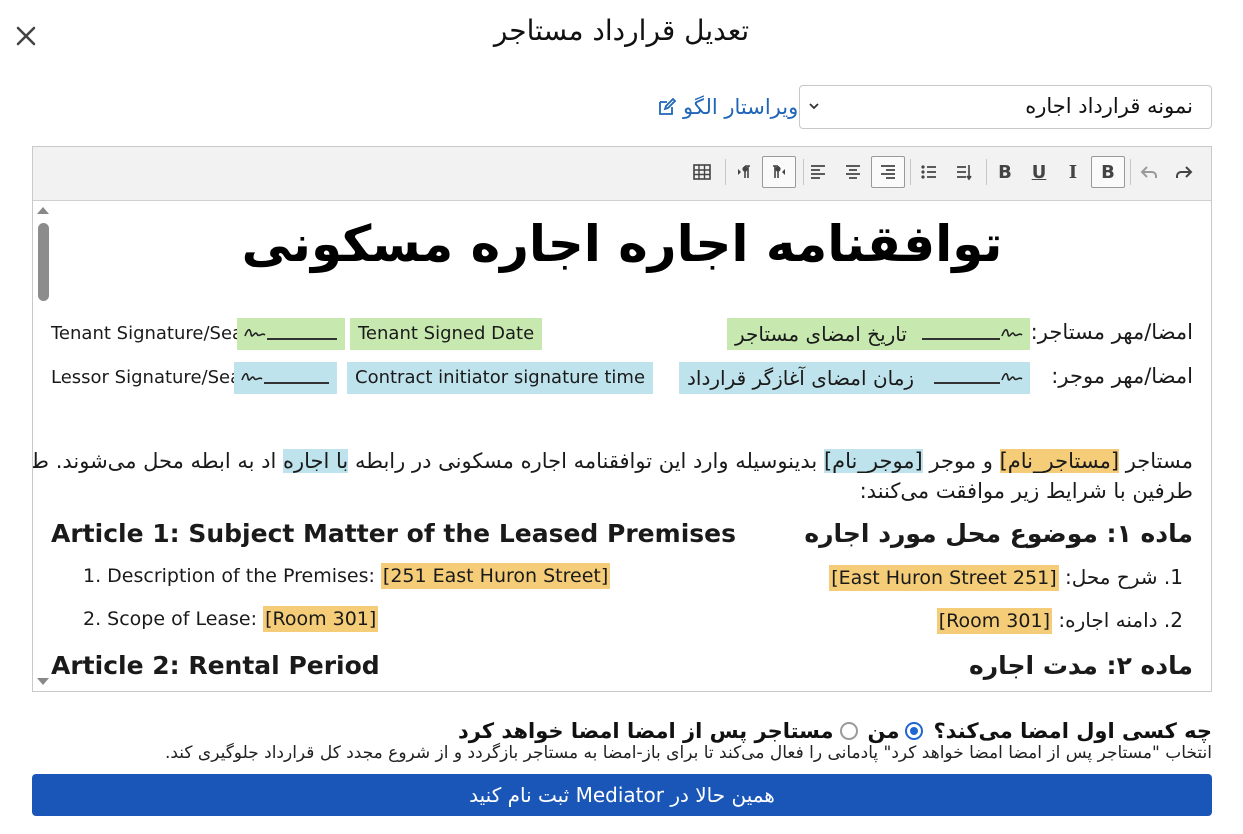  What do you see at coordinates (976, 378) in the screenshot?
I see `lessor-signature-field-fa` at bounding box center [976, 378].